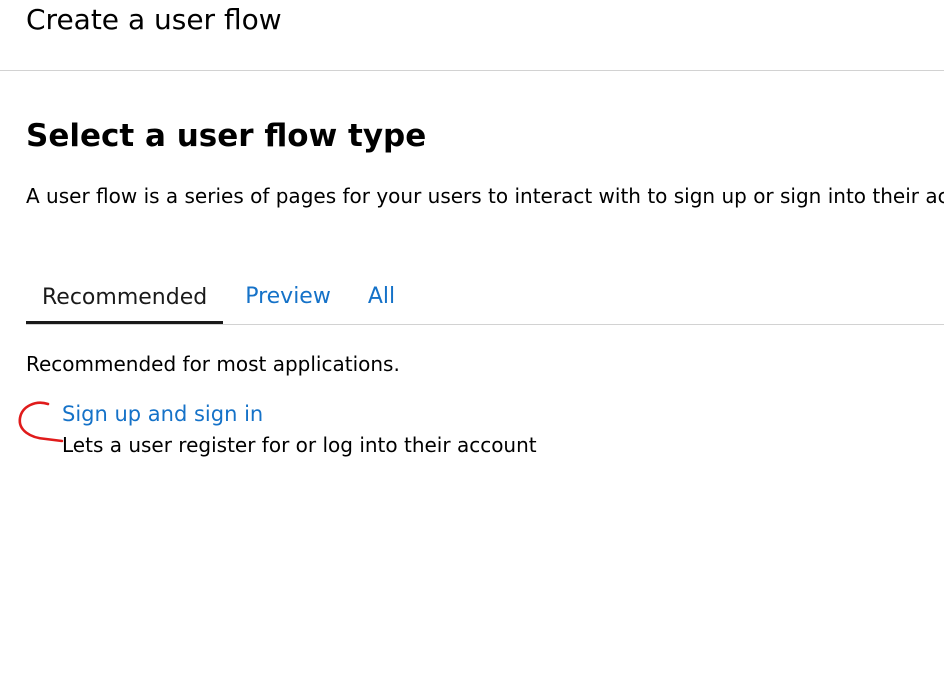 The image size is (944, 682). What do you see at coordinates (154, 19) in the screenshot?
I see `window-title: Create a user flow` at bounding box center [154, 19].